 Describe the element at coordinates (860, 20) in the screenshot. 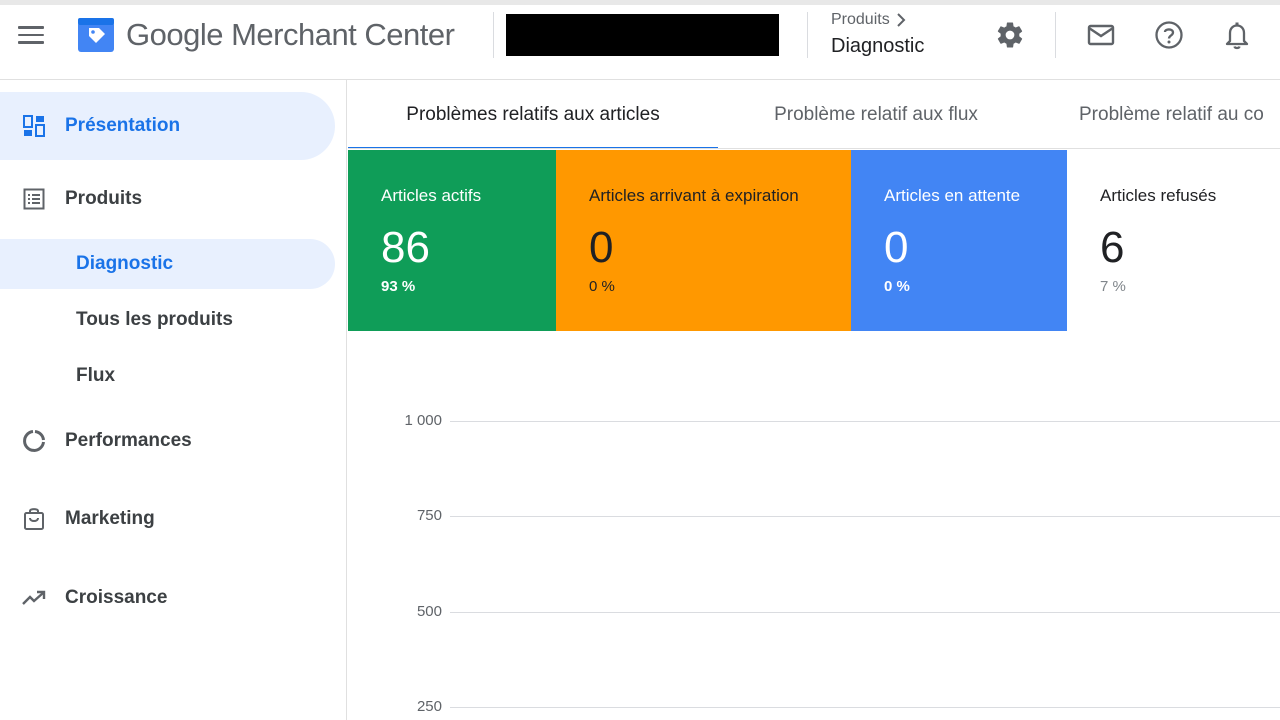

I see `breadcrumb-parent: Produits` at that location.